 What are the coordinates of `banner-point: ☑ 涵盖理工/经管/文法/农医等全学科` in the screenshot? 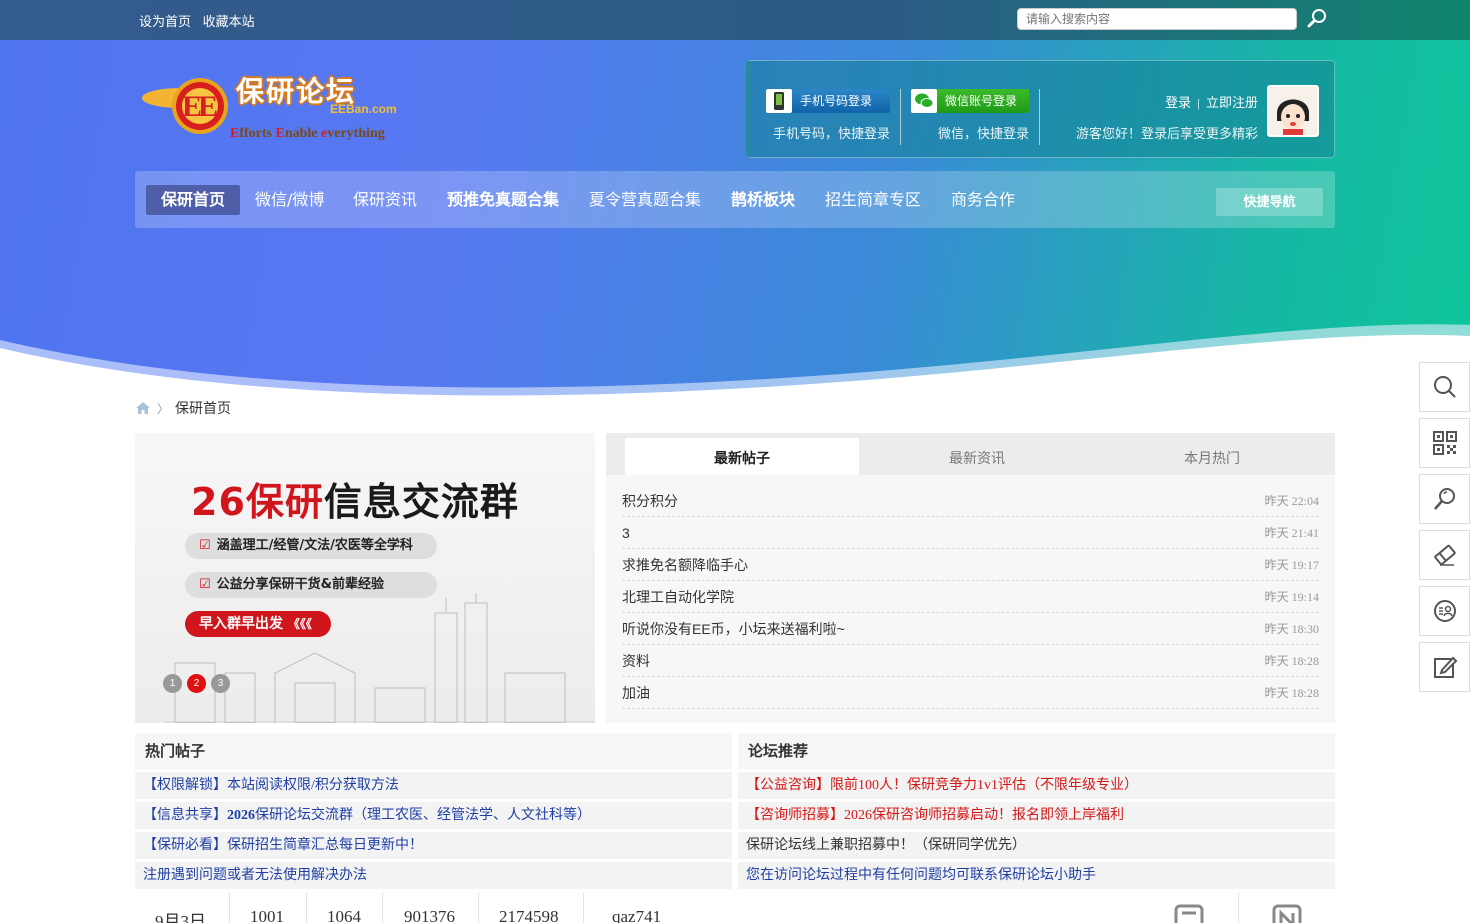 It's located at (311, 546).